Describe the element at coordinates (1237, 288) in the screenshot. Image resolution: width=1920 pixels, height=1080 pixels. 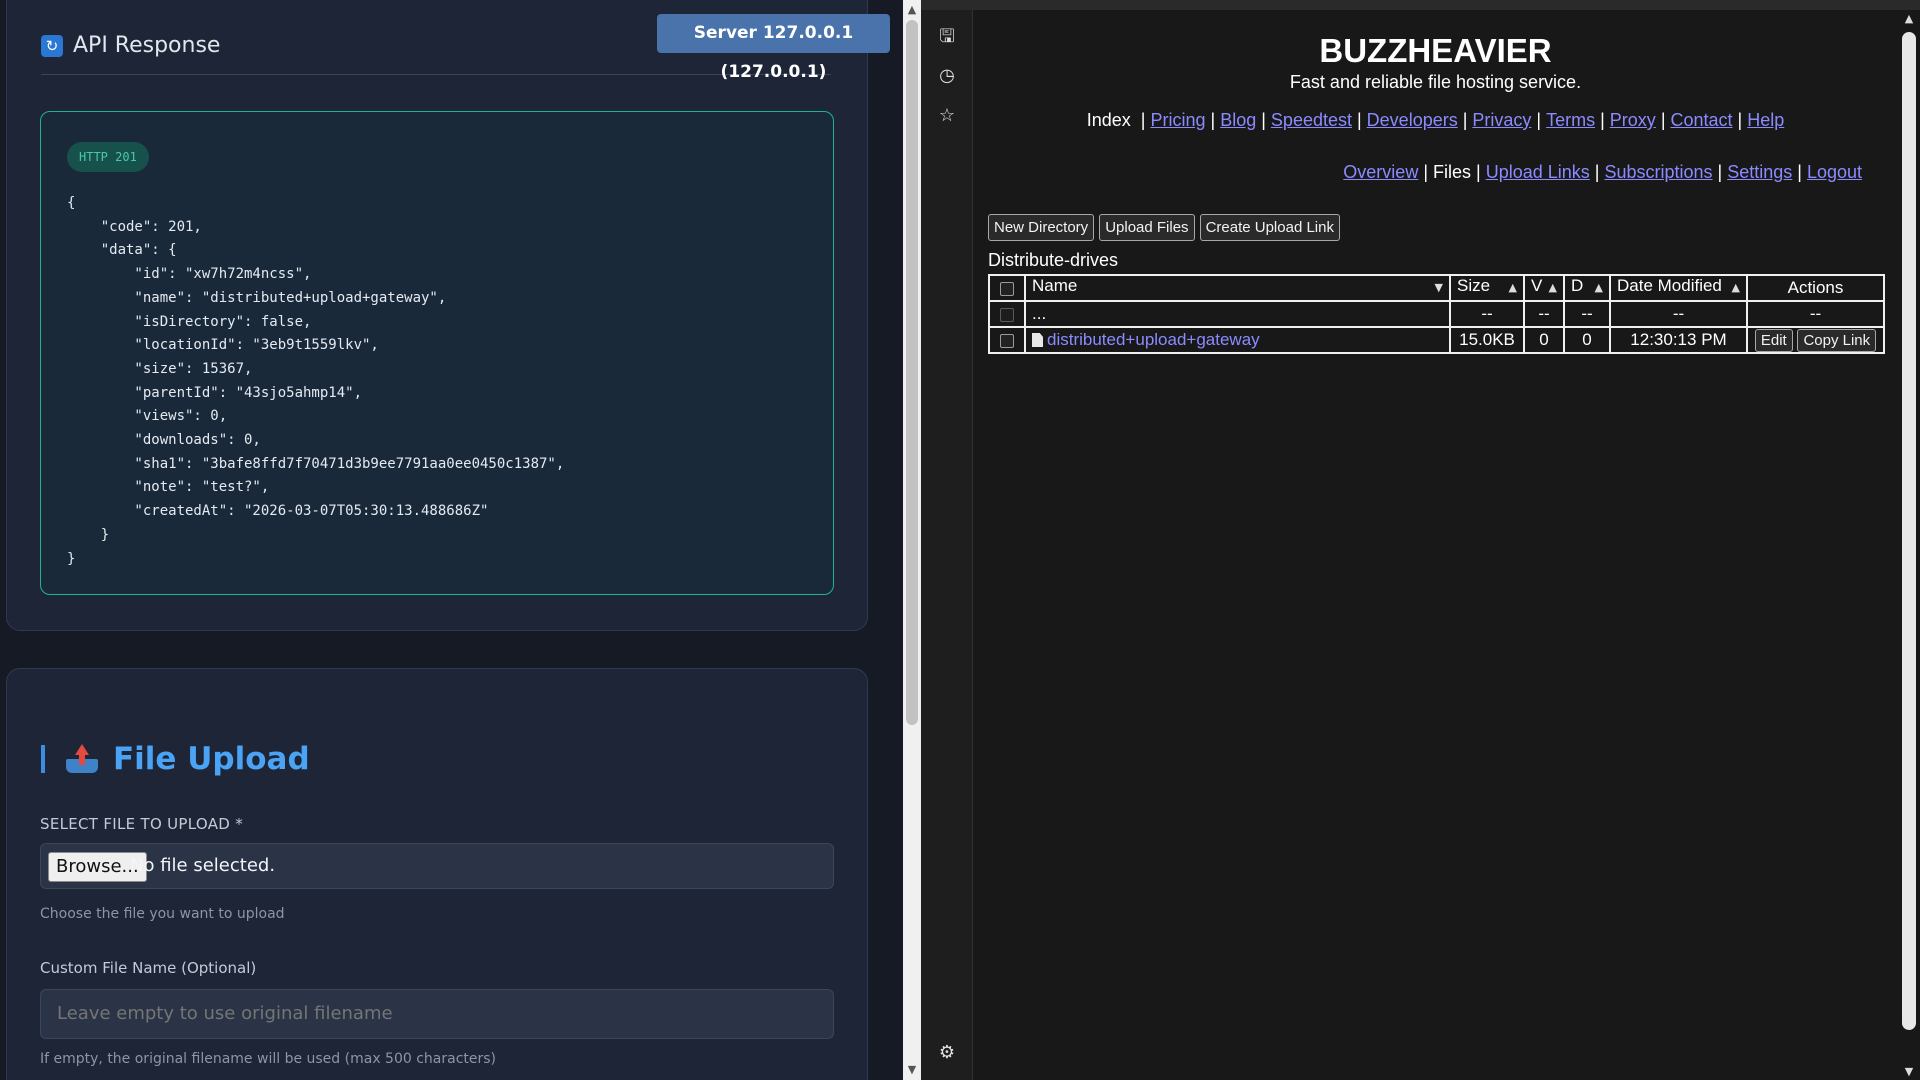
I see `name-header: Name ▼` at that location.